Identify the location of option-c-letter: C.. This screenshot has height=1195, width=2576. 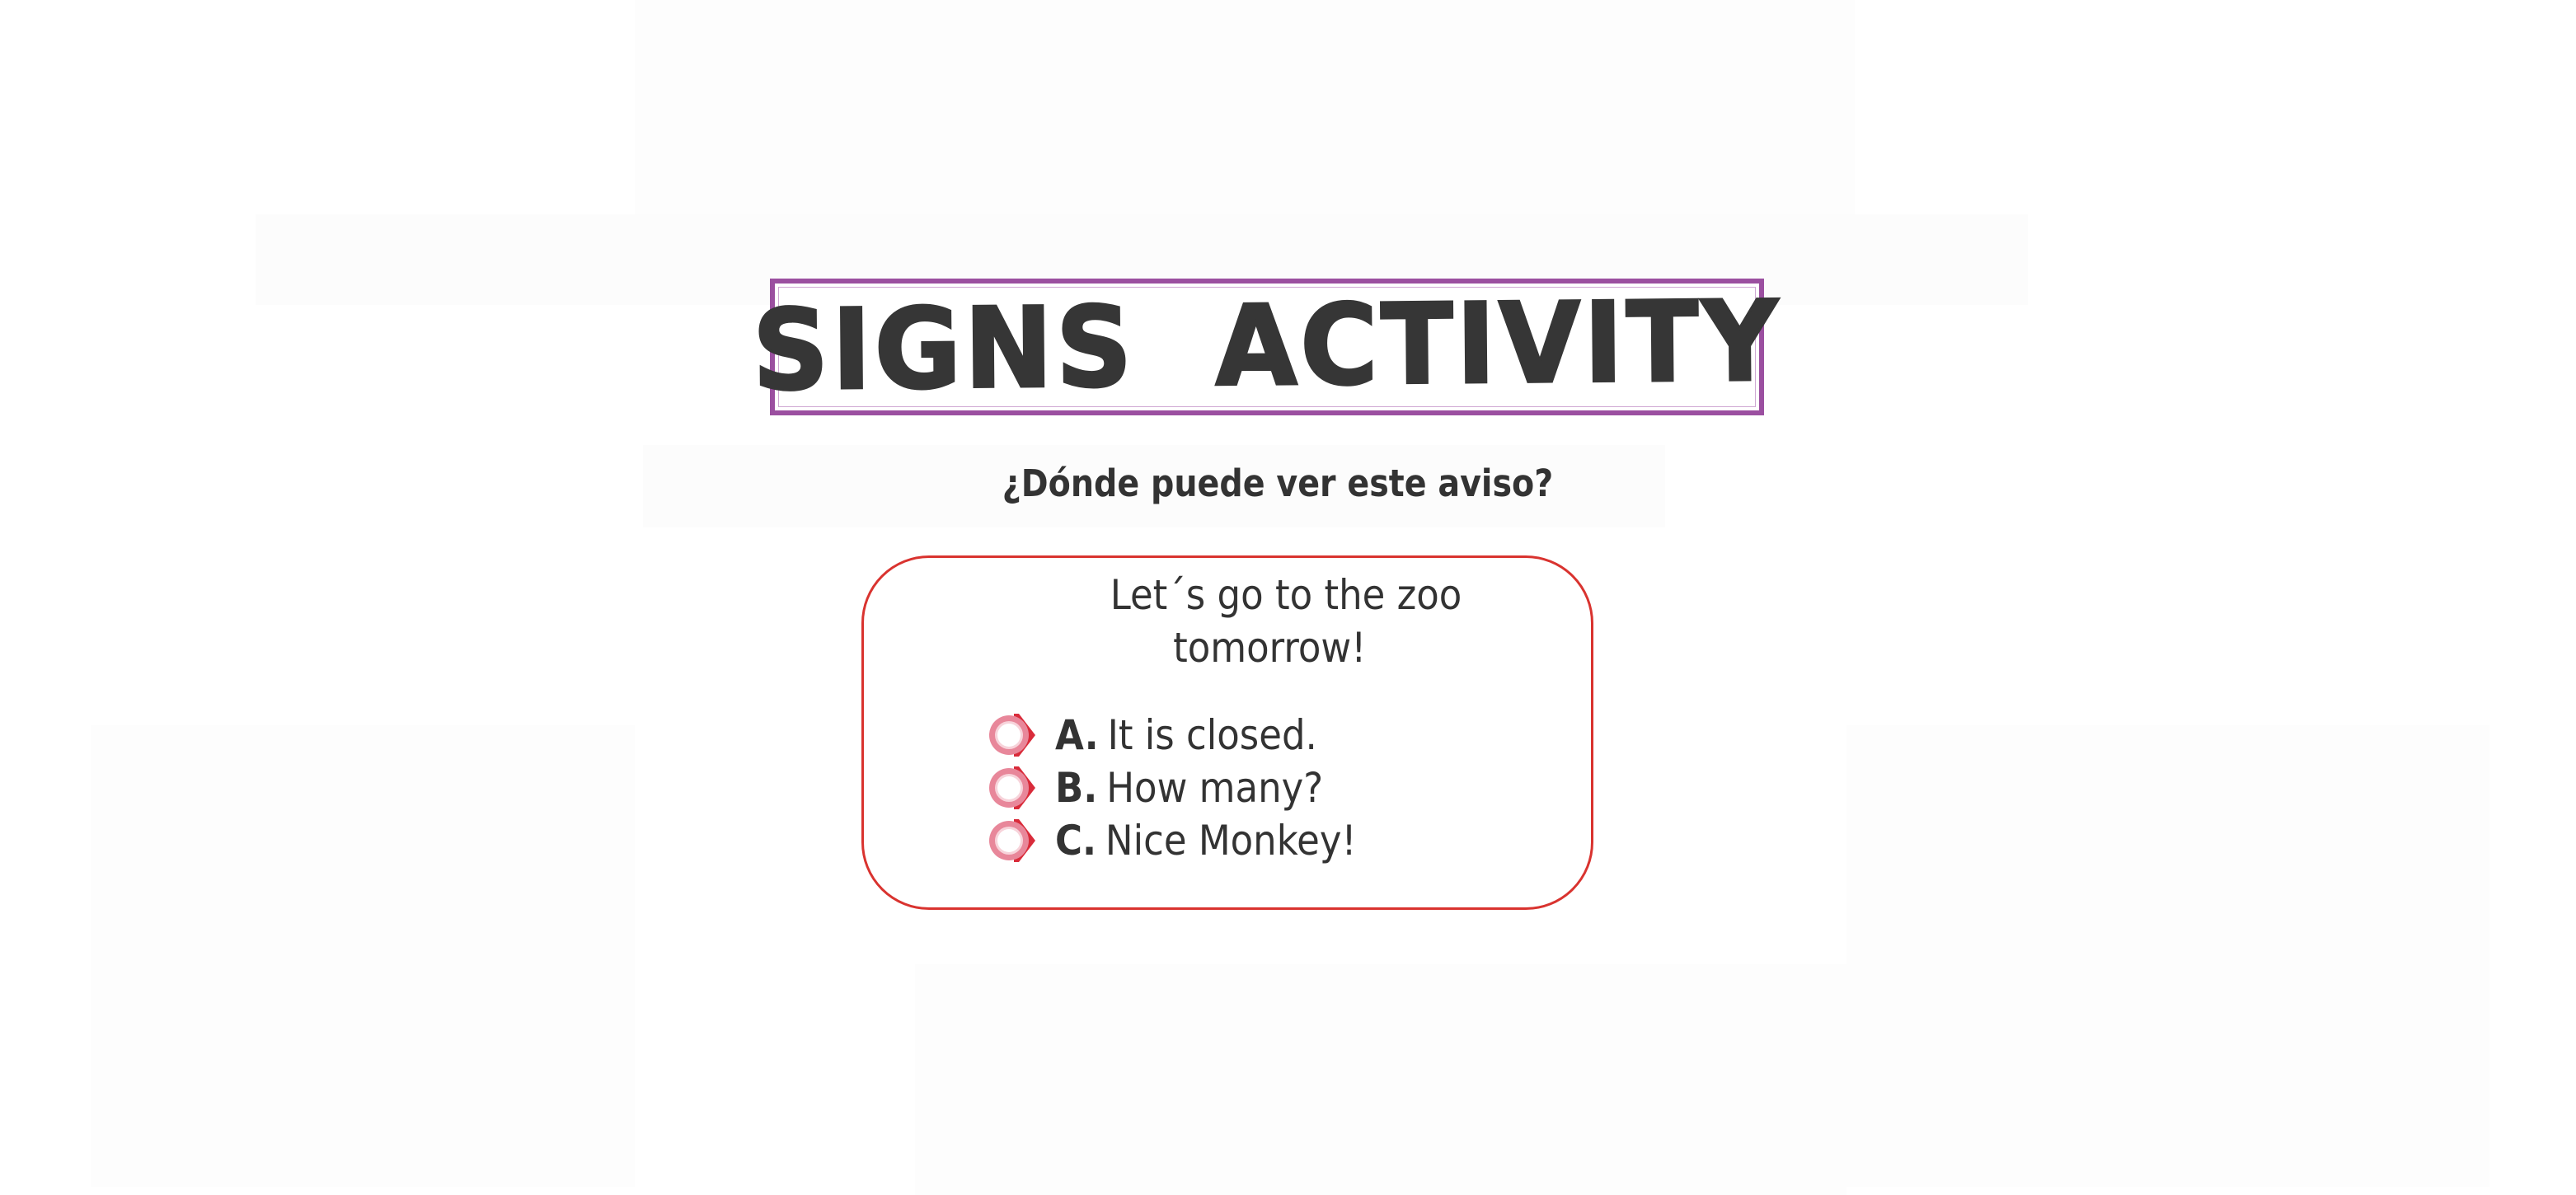
(1076, 841).